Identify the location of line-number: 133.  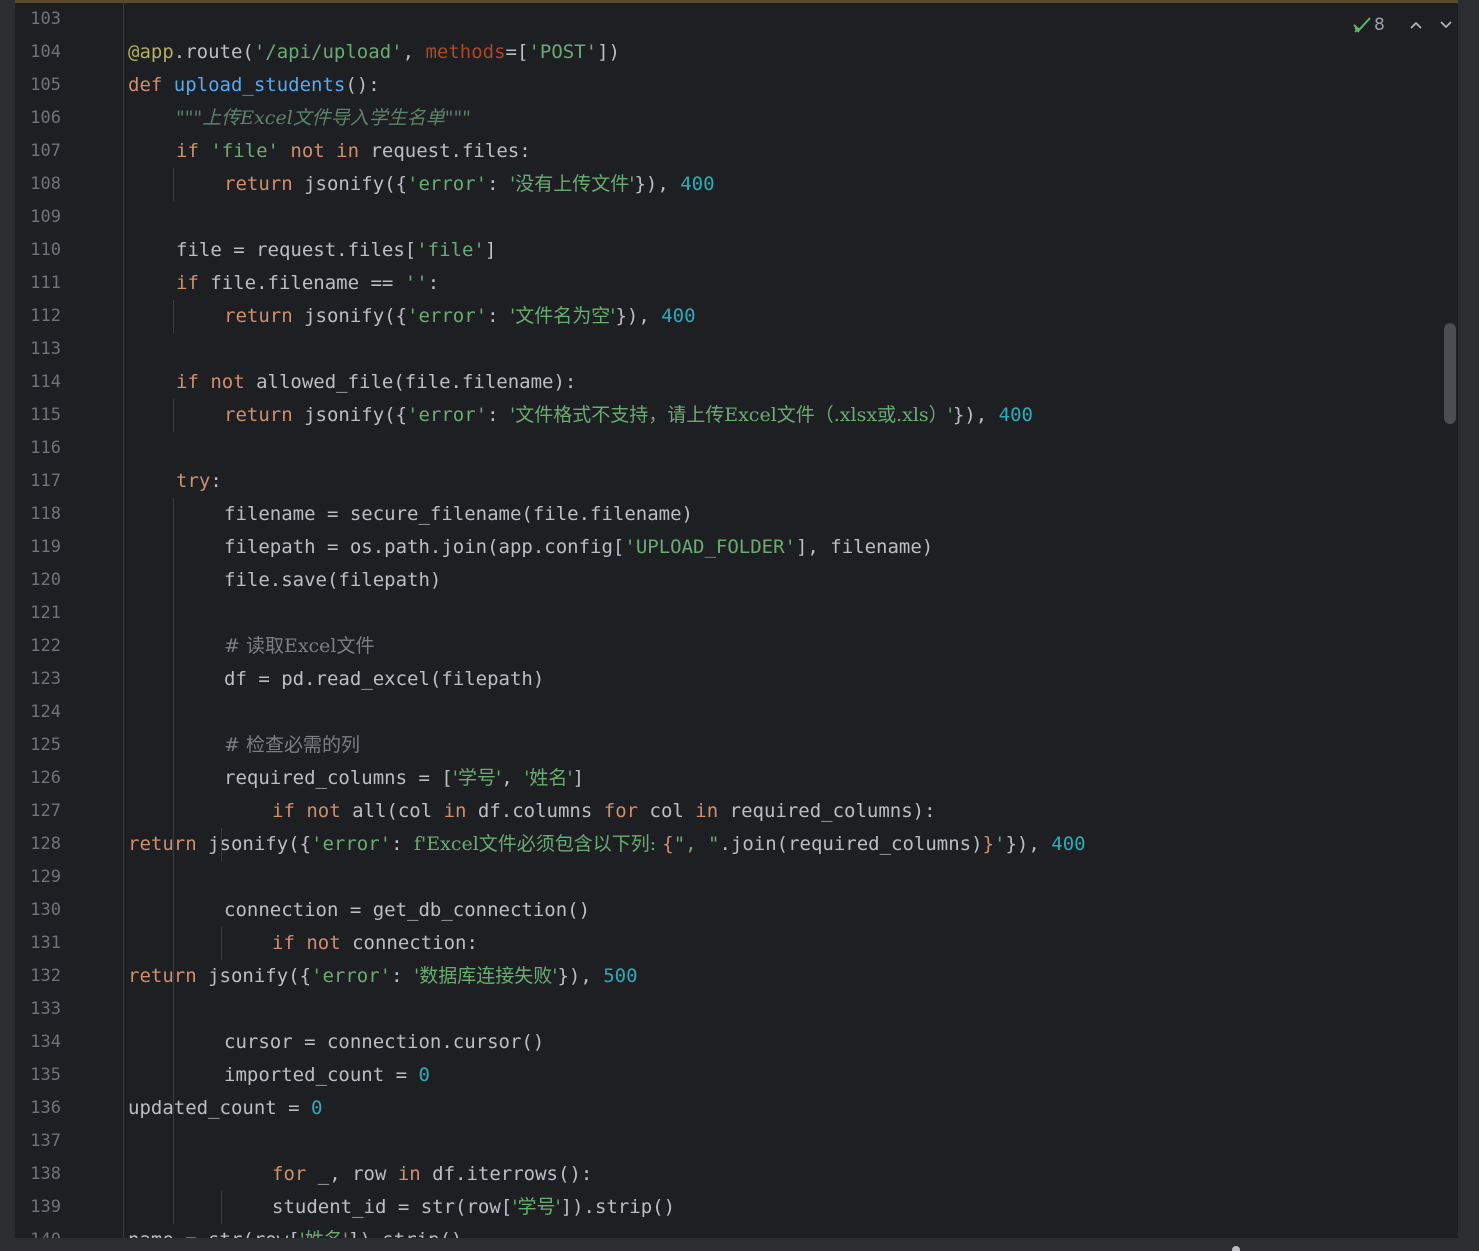
(38, 1009).